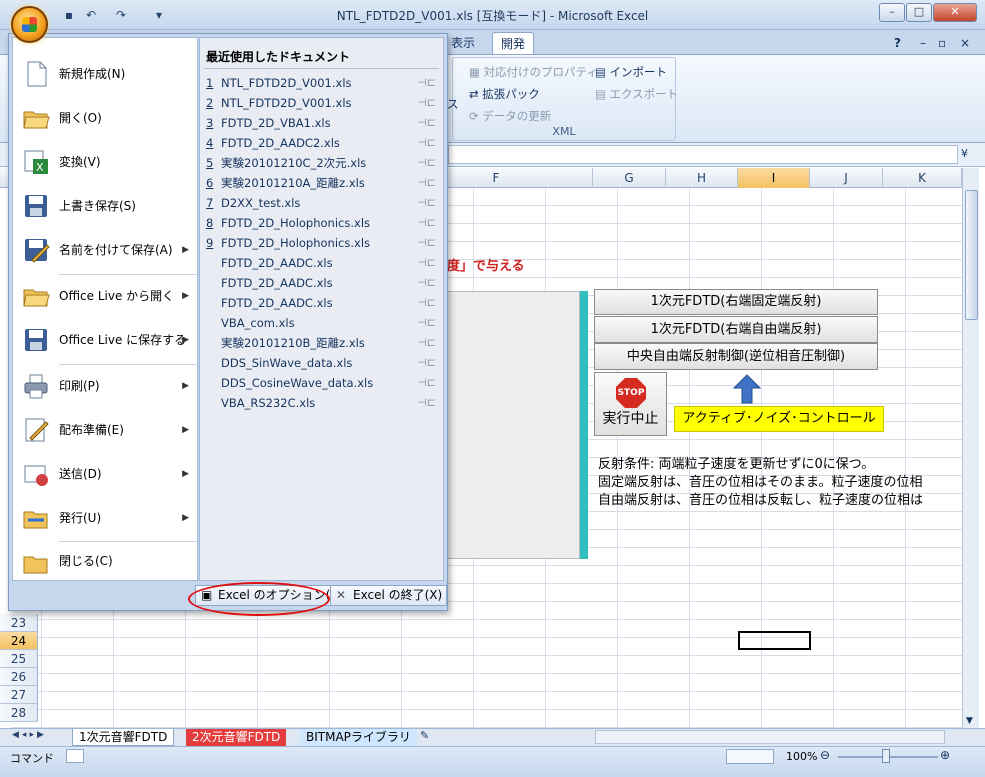 The height and width of the screenshot is (777, 985). What do you see at coordinates (629, 178) in the screenshot?
I see `column-header-g: G` at bounding box center [629, 178].